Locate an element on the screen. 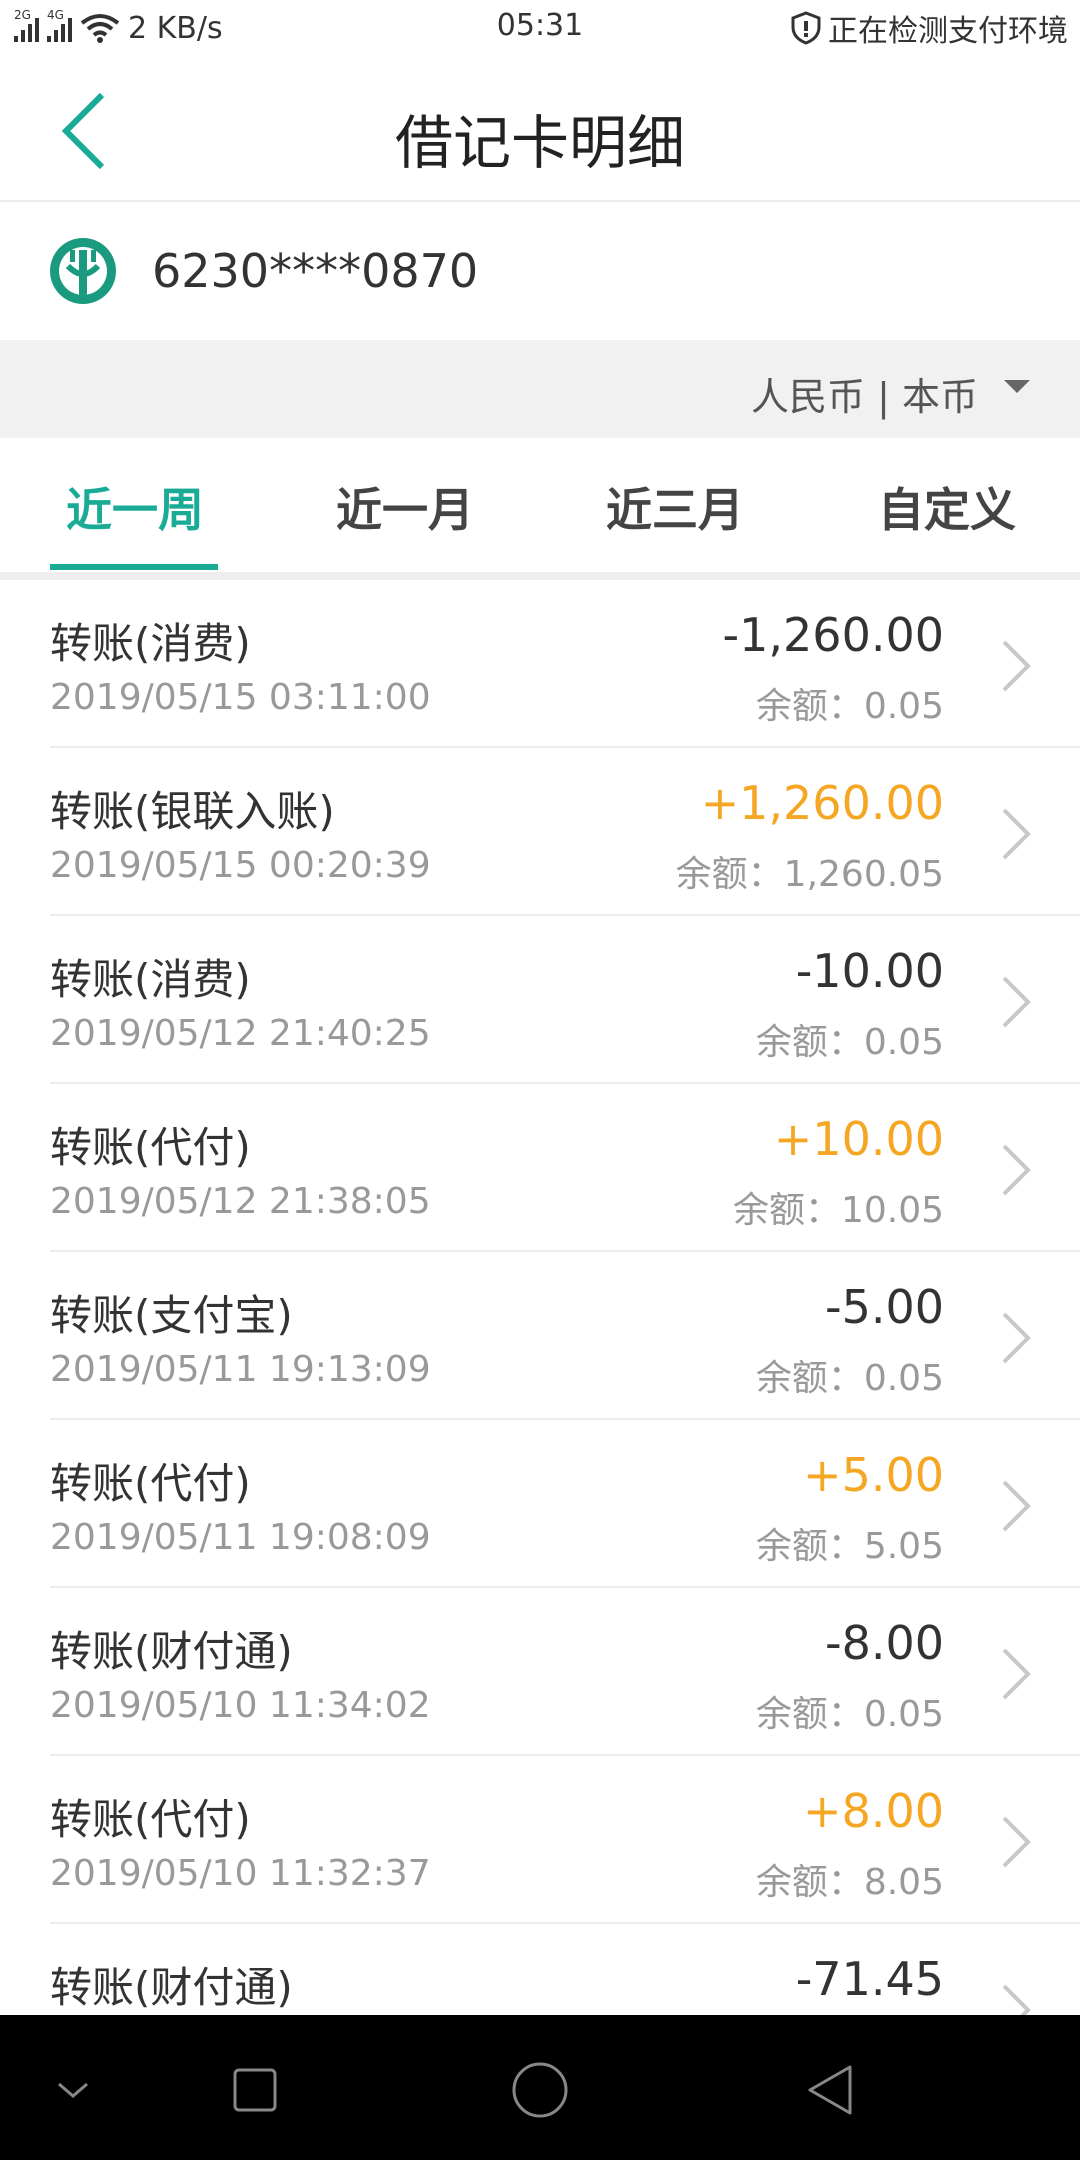  tab-custom: 自定义 is located at coordinates (947, 507).